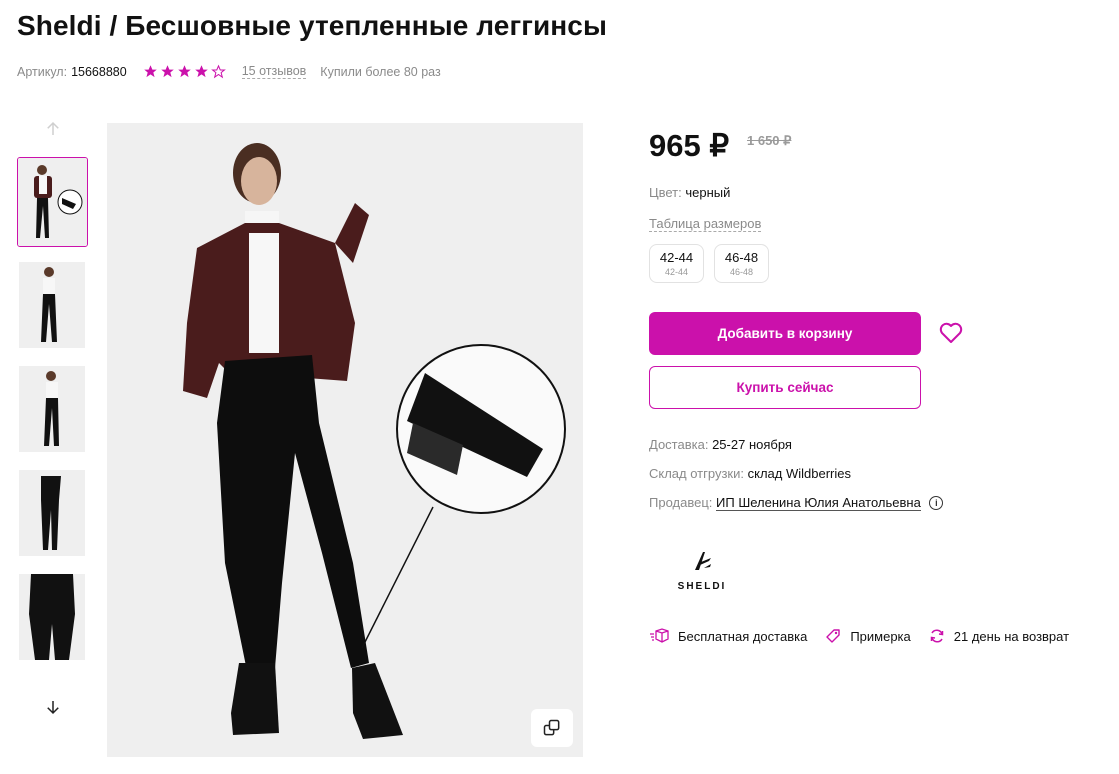  I want to click on size-option: 42-44 42-44, so click(676, 263).